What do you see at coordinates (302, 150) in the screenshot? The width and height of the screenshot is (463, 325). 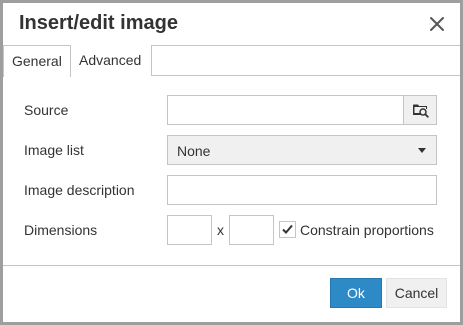 I see `image-list-select: None` at bounding box center [302, 150].